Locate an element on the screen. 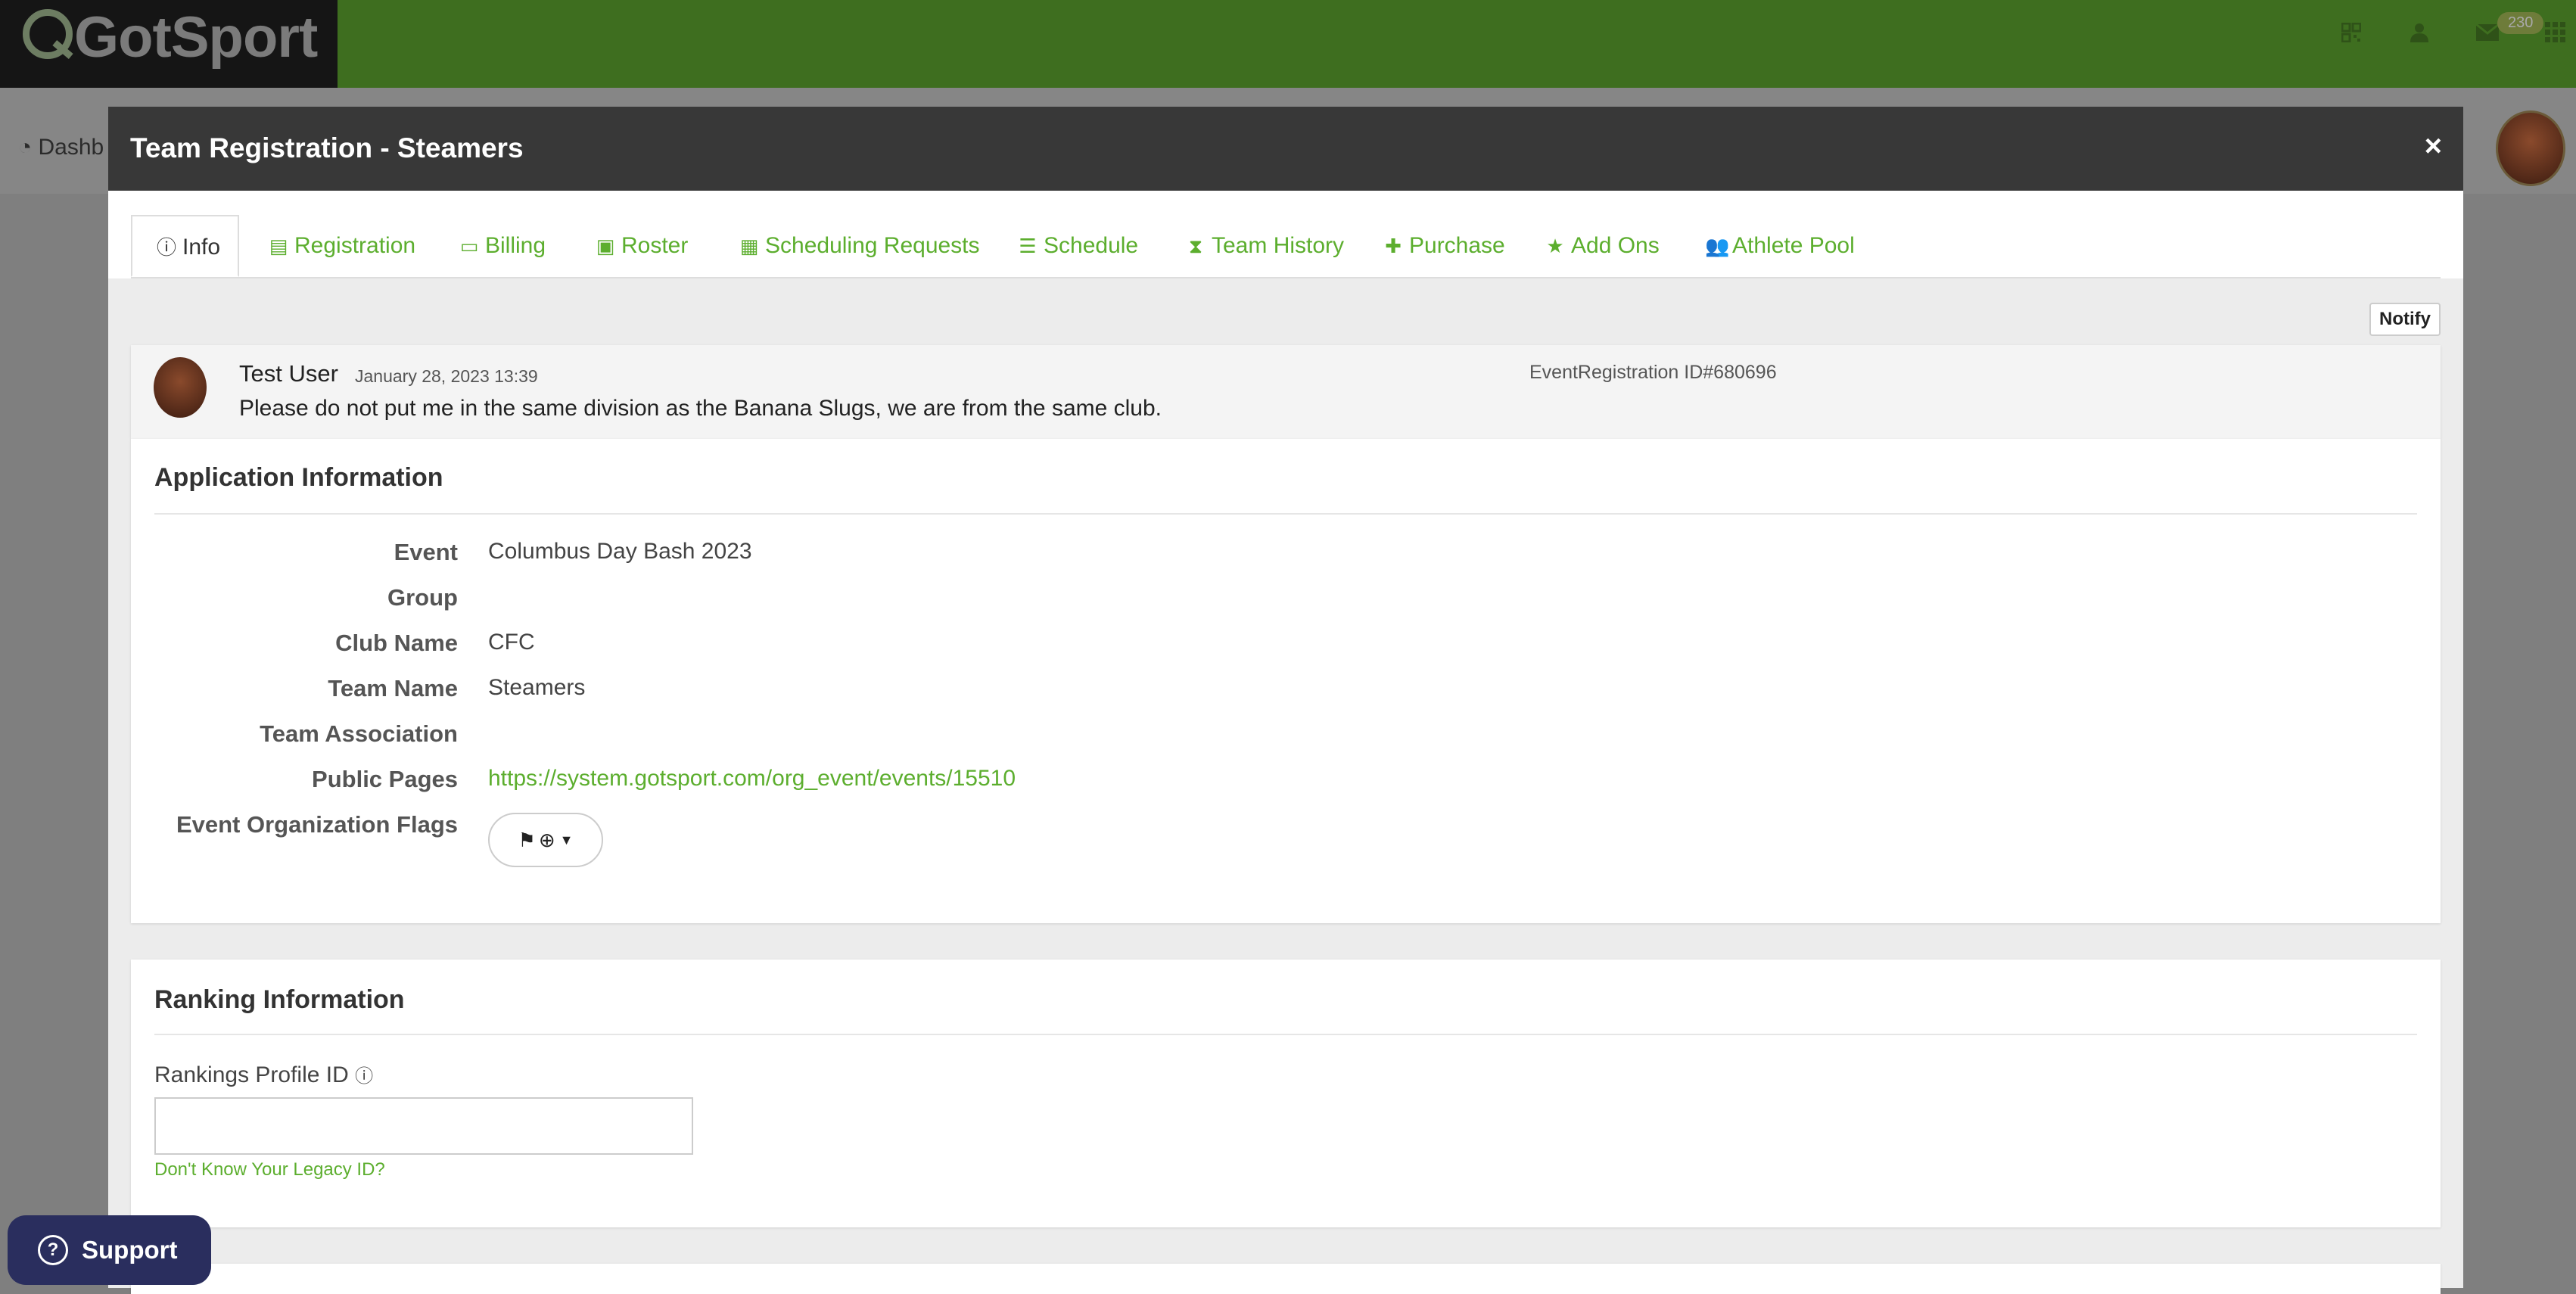  top-navbar: GotSport 230 is located at coordinates (1288, 44).